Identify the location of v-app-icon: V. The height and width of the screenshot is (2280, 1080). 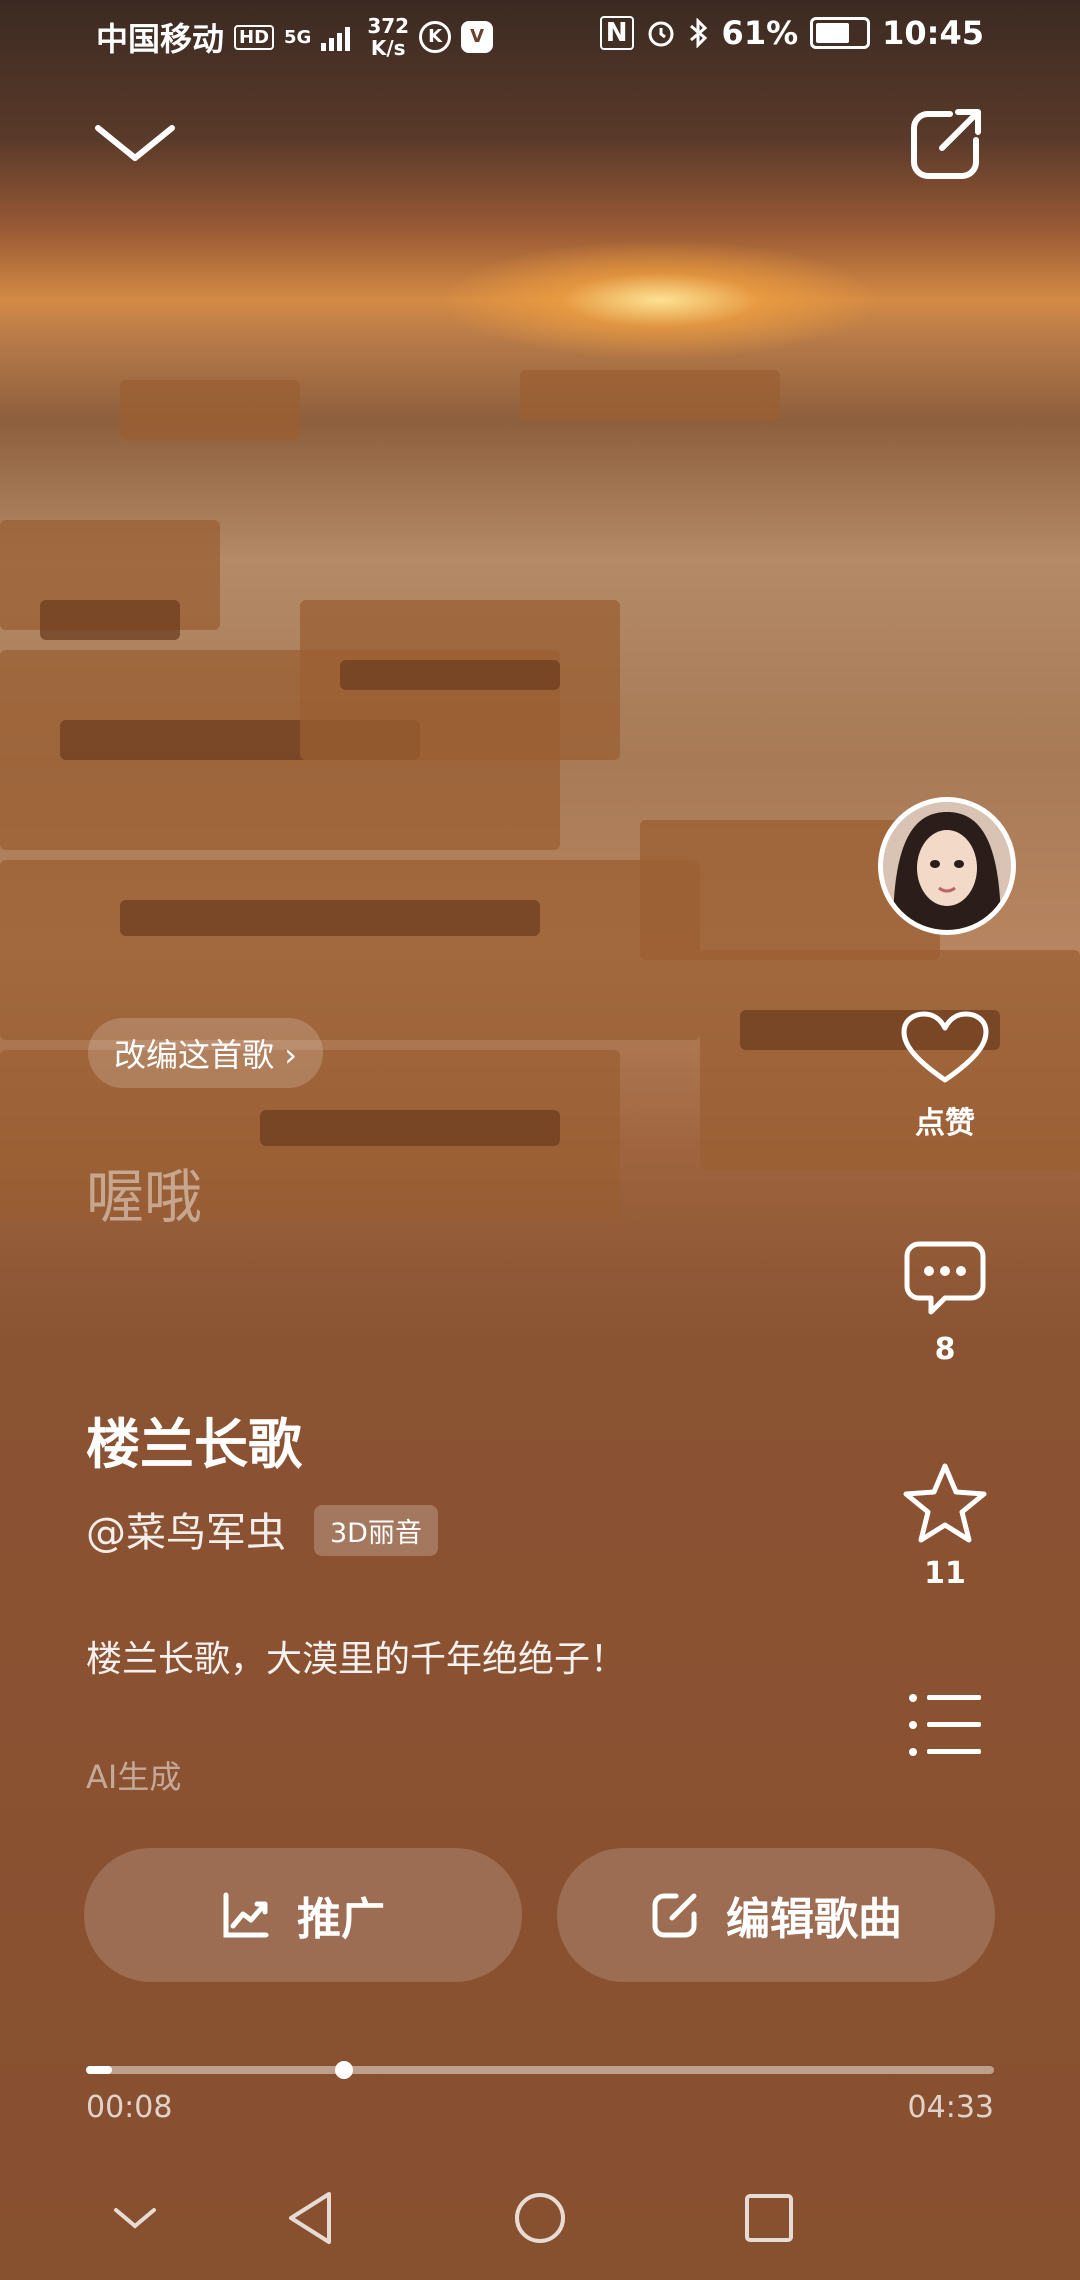
(477, 37).